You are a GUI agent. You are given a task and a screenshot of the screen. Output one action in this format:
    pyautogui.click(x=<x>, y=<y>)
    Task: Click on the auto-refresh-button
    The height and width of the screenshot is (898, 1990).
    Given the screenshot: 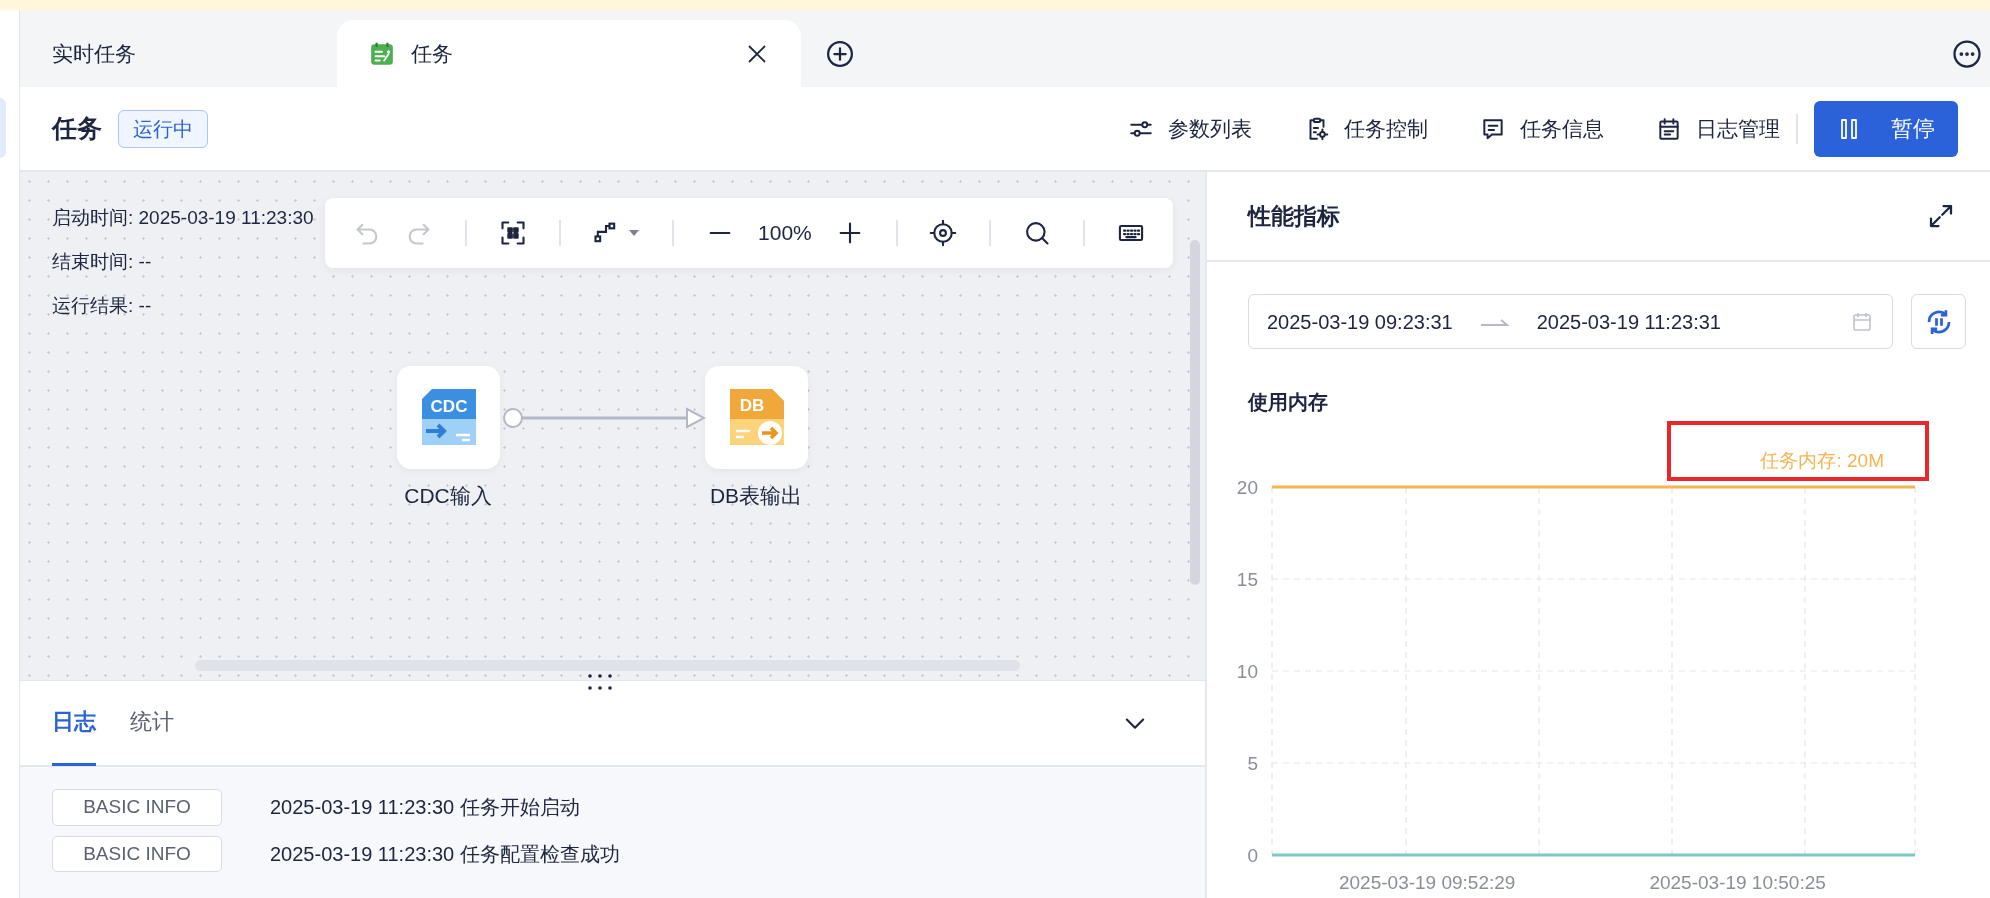 What is the action you would take?
    pyautogui.click(x=1938, y=321)
    